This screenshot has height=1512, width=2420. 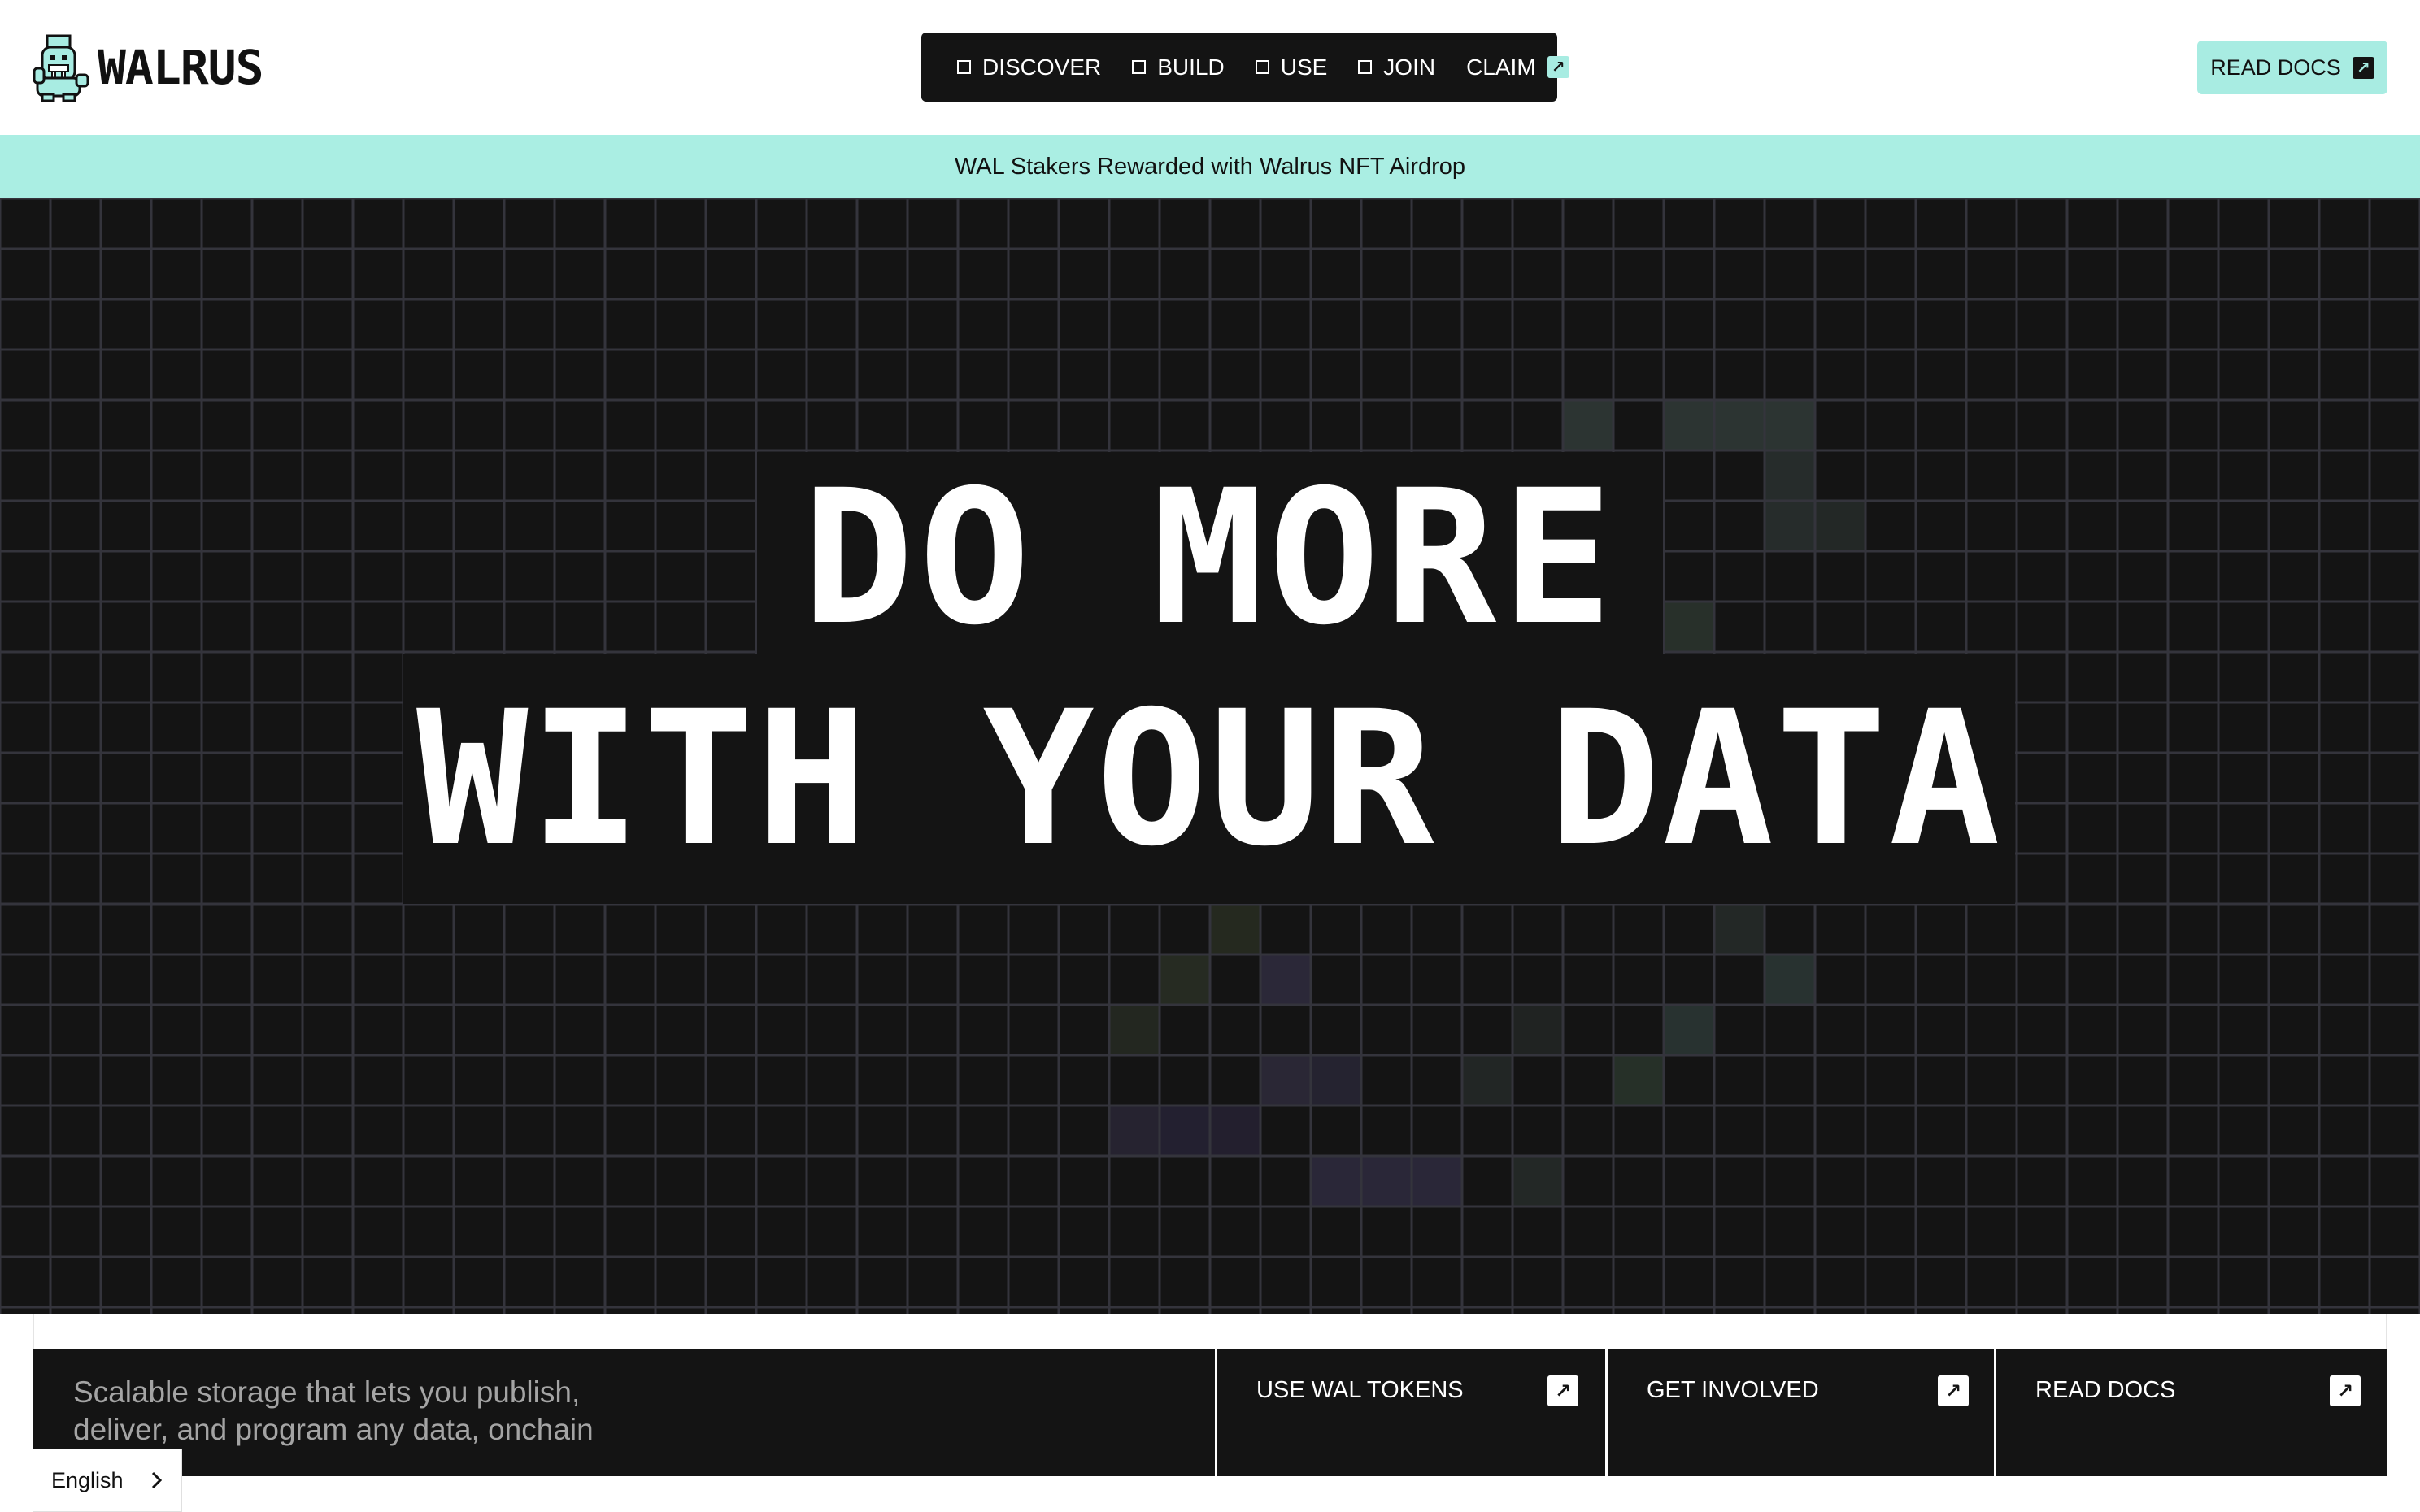 What do you see at coordinates (61, 68) in the screenshot?
I see `walrus-mascot-icon` at bounding box center [61, 68].